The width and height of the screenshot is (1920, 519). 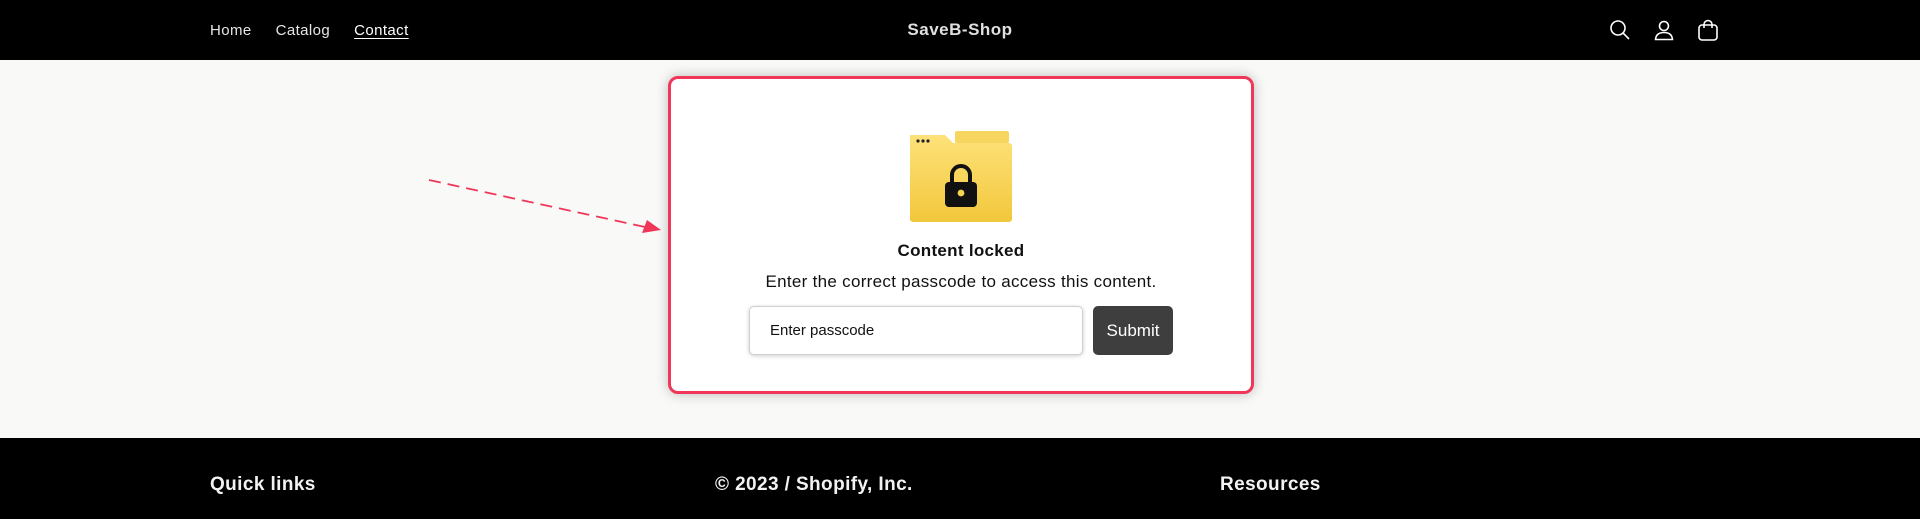 What do you see at coordinates (814, 484) in the screenshot?
I see `footer-copyright: © 2023 / Shopify, Inc.` at bounding box center [814, 484].